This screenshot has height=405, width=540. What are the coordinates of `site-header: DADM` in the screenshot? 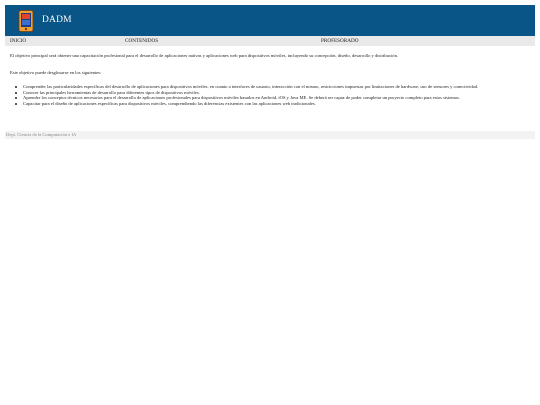 It's located at (270, 20).